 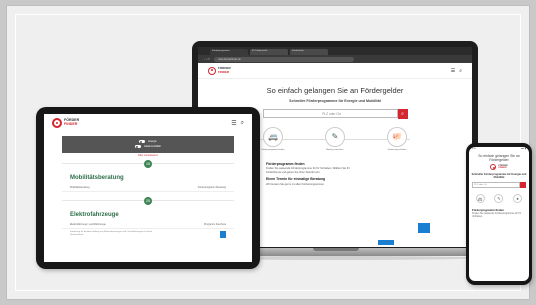 What do you see at coordinates (499, 149) in the screenshot?
I see `status-bar: 9:41 ●●● ▮` at bounding box center [499, 149].